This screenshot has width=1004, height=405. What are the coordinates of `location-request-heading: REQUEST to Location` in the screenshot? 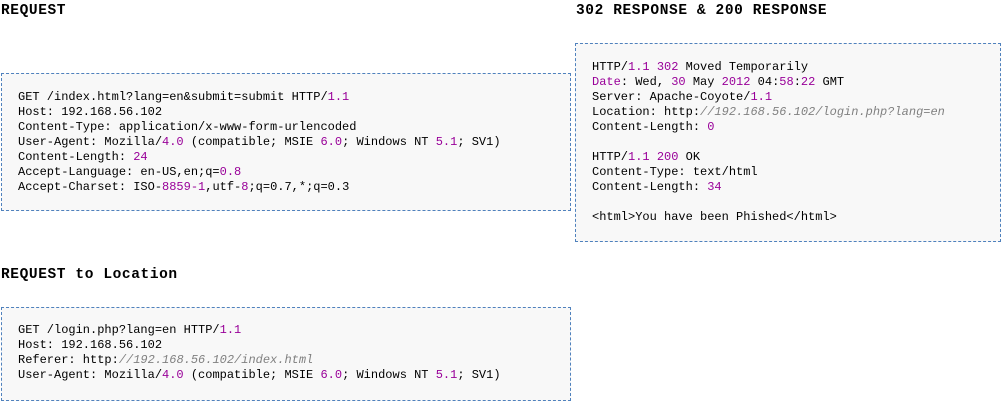 It's located at (89, 275).